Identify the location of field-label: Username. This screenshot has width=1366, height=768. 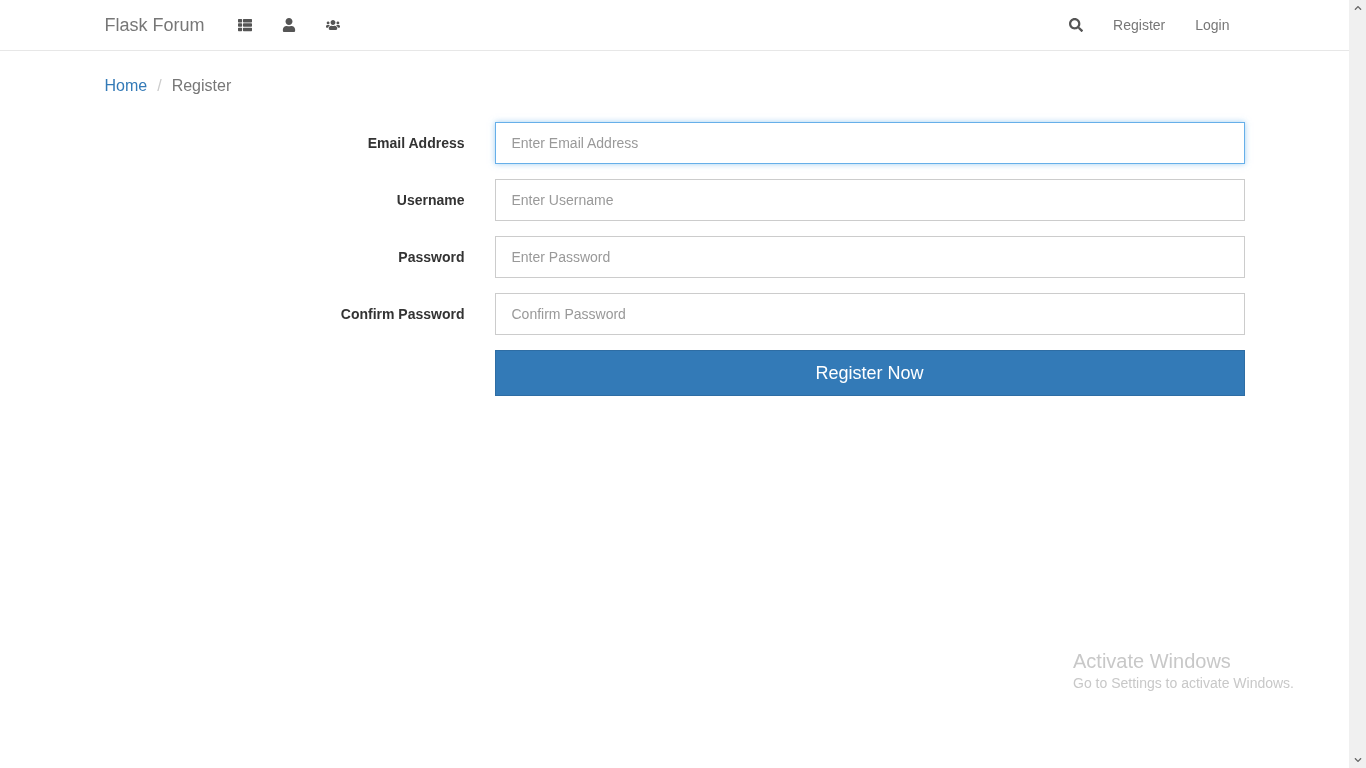
(430, 200).